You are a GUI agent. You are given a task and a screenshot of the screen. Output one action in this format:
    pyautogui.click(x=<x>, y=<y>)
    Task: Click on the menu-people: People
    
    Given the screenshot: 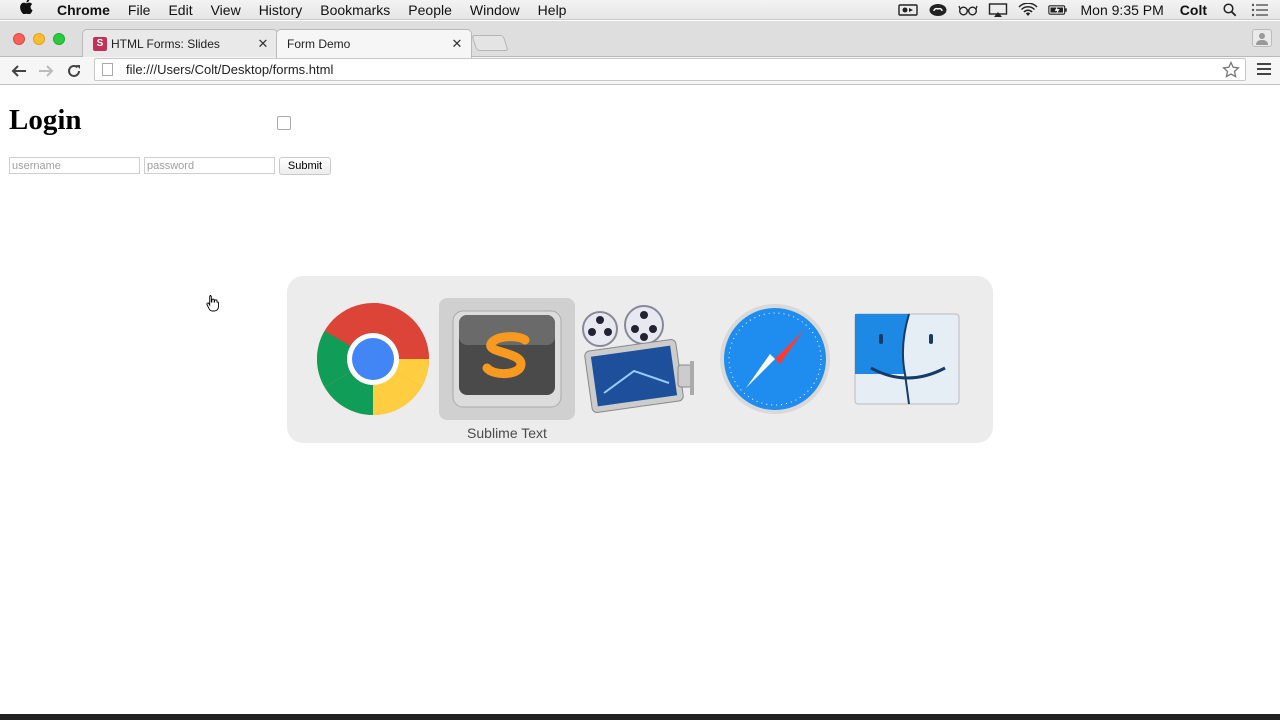 What is the action you would take?
    pyautogui.click(x=430, y=10)
    